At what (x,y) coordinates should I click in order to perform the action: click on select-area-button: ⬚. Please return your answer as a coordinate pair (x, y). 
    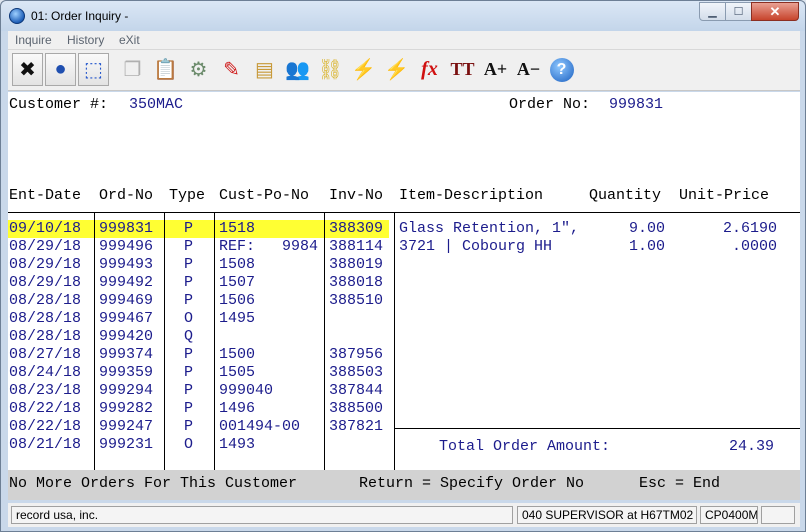
    Looking at the image, I should click on (93, 69).